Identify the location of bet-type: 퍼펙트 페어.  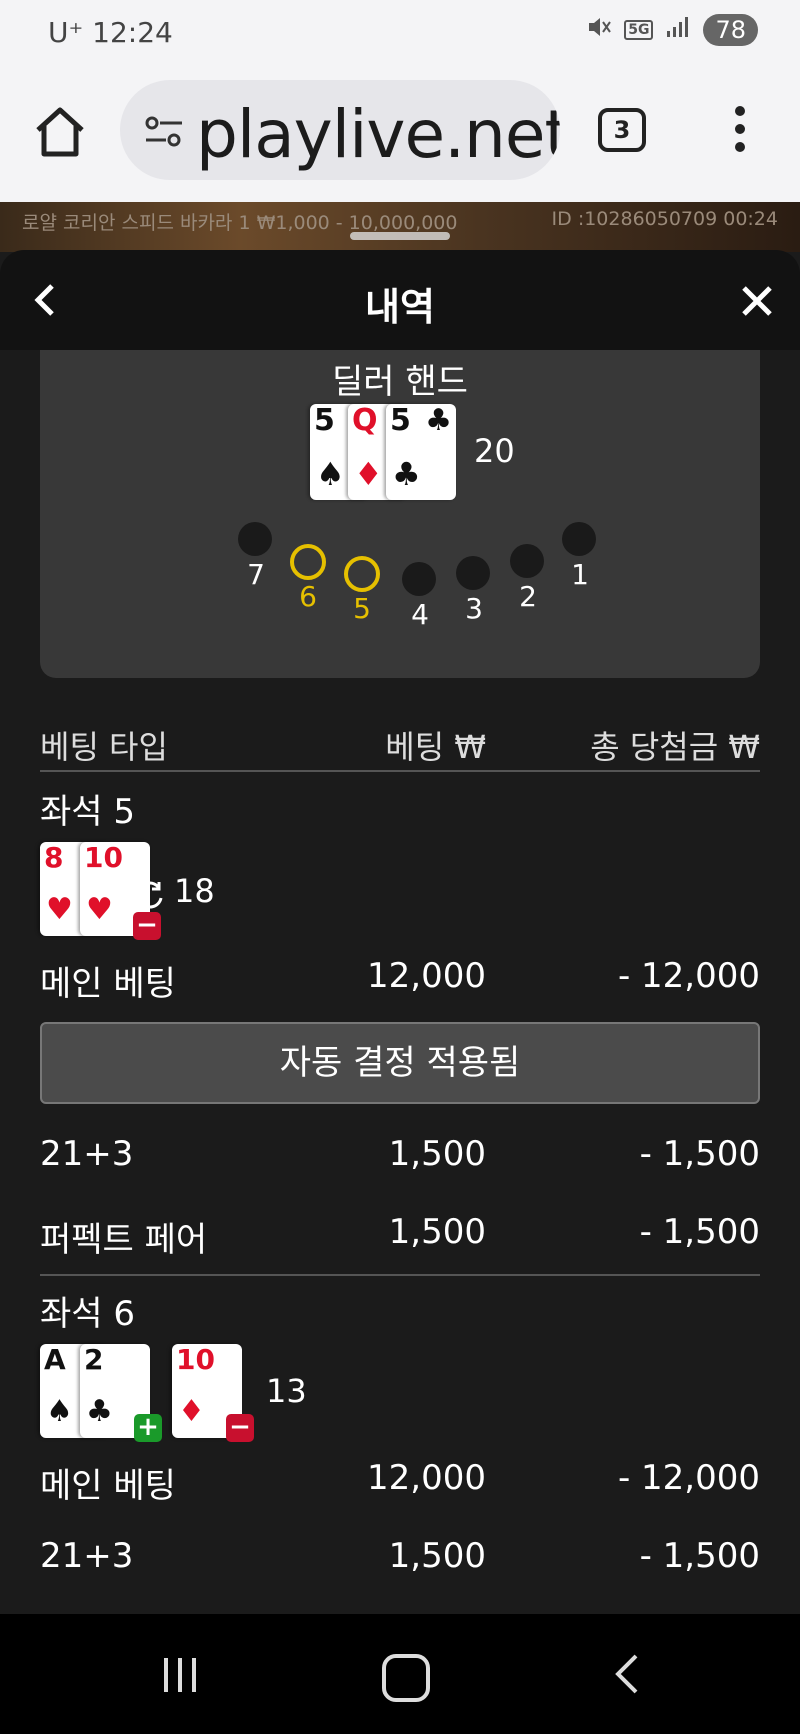
(124, 1240).